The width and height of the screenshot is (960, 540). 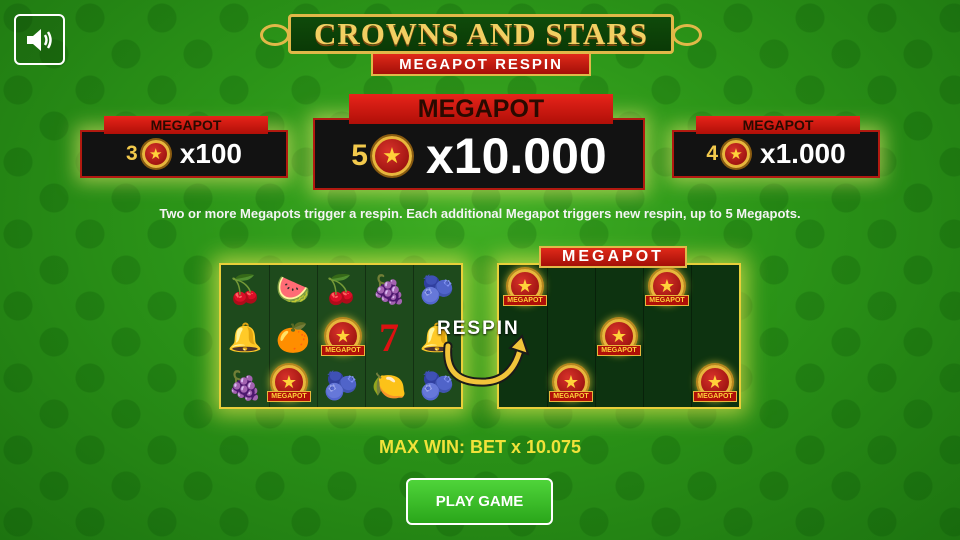 I want to click on megapot-banner: MEGAPOT, so click(x=613, y=257).